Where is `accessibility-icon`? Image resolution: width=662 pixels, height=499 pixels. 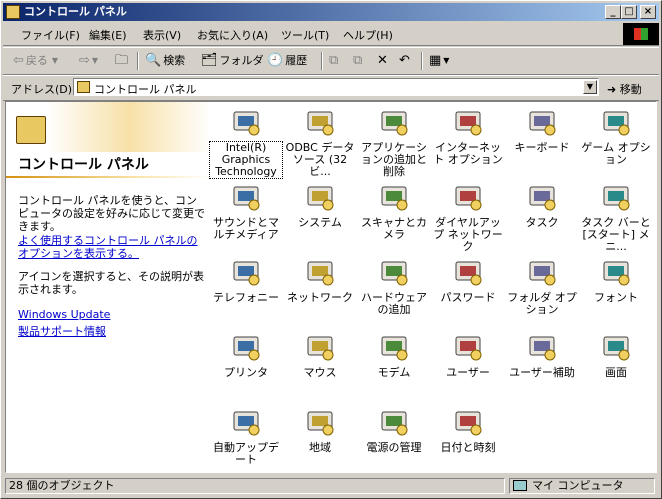 accessibility-icon is located at coordinates (542, 347).